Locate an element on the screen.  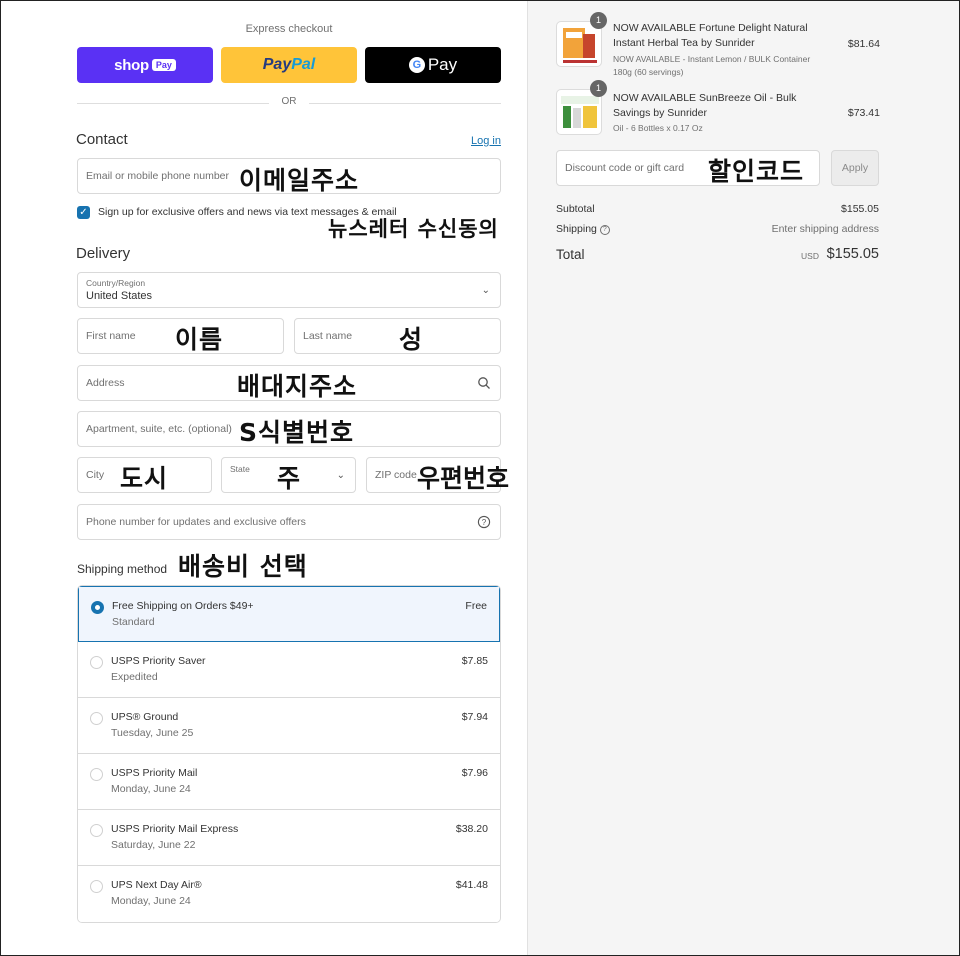
shipping-option: USPS Priority Saver Expedited $7.85 is located at coordinates (289, 670).